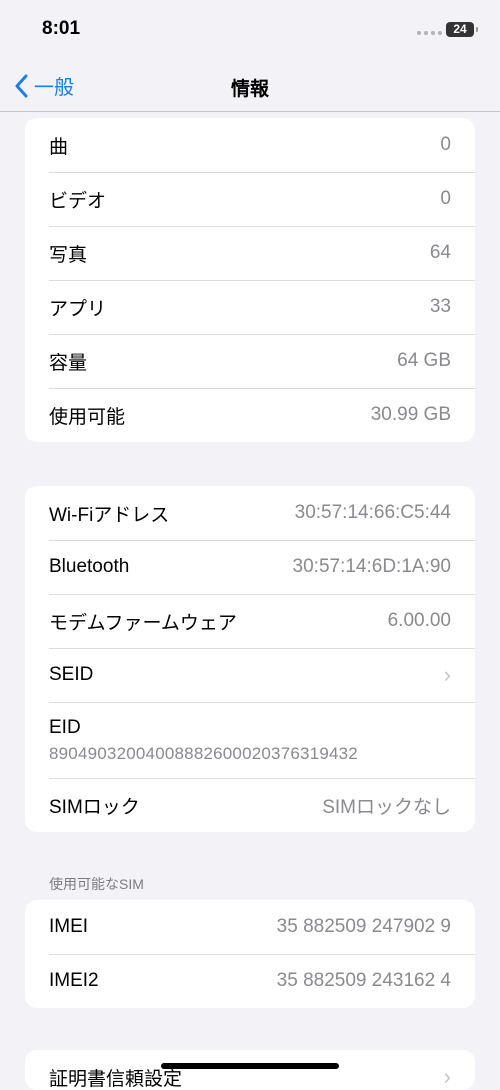 The height and width of the screenshot is (1090, 500). I want to click on row-value: 64, so click(440, 252).